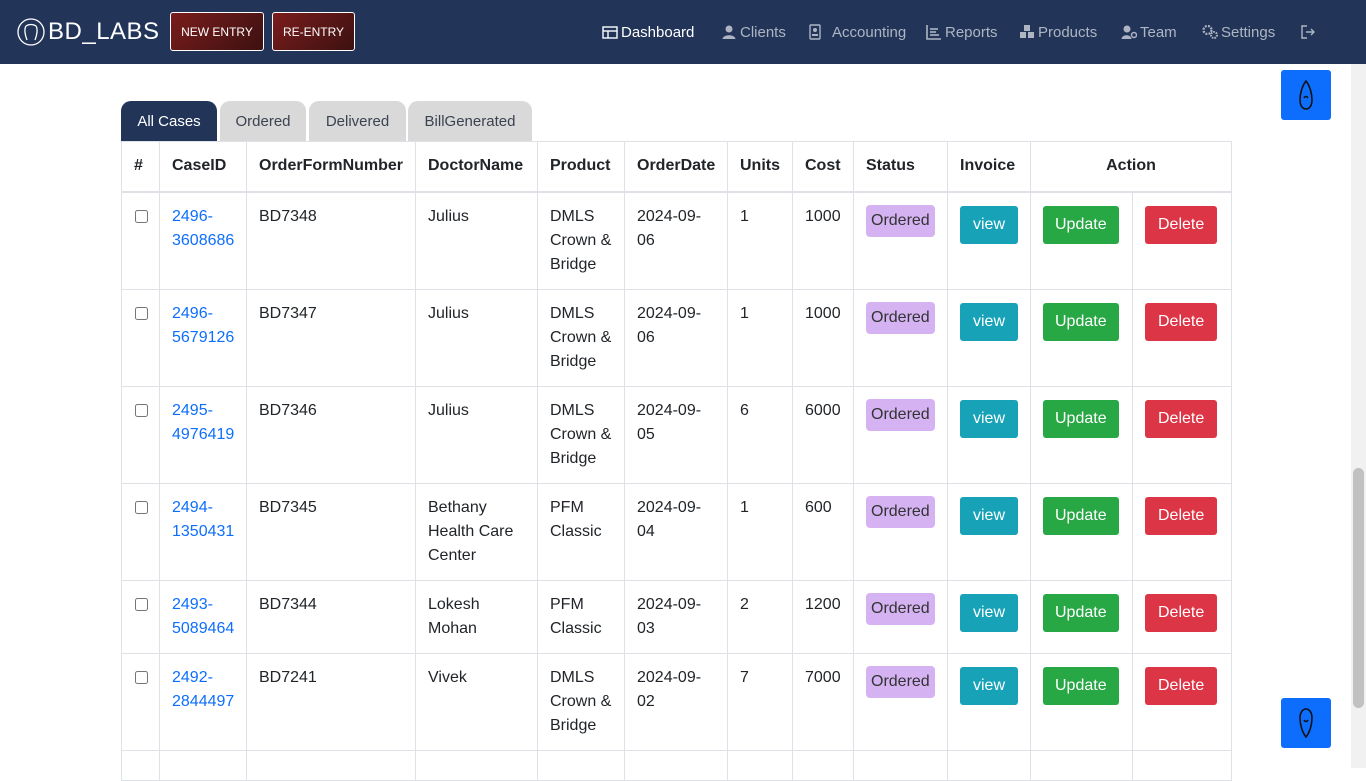 This screenshot has width=1366, height=781. Describe the element at coordinates (760, 434) in the screenshot. I see `units-cell: 6` at that location.